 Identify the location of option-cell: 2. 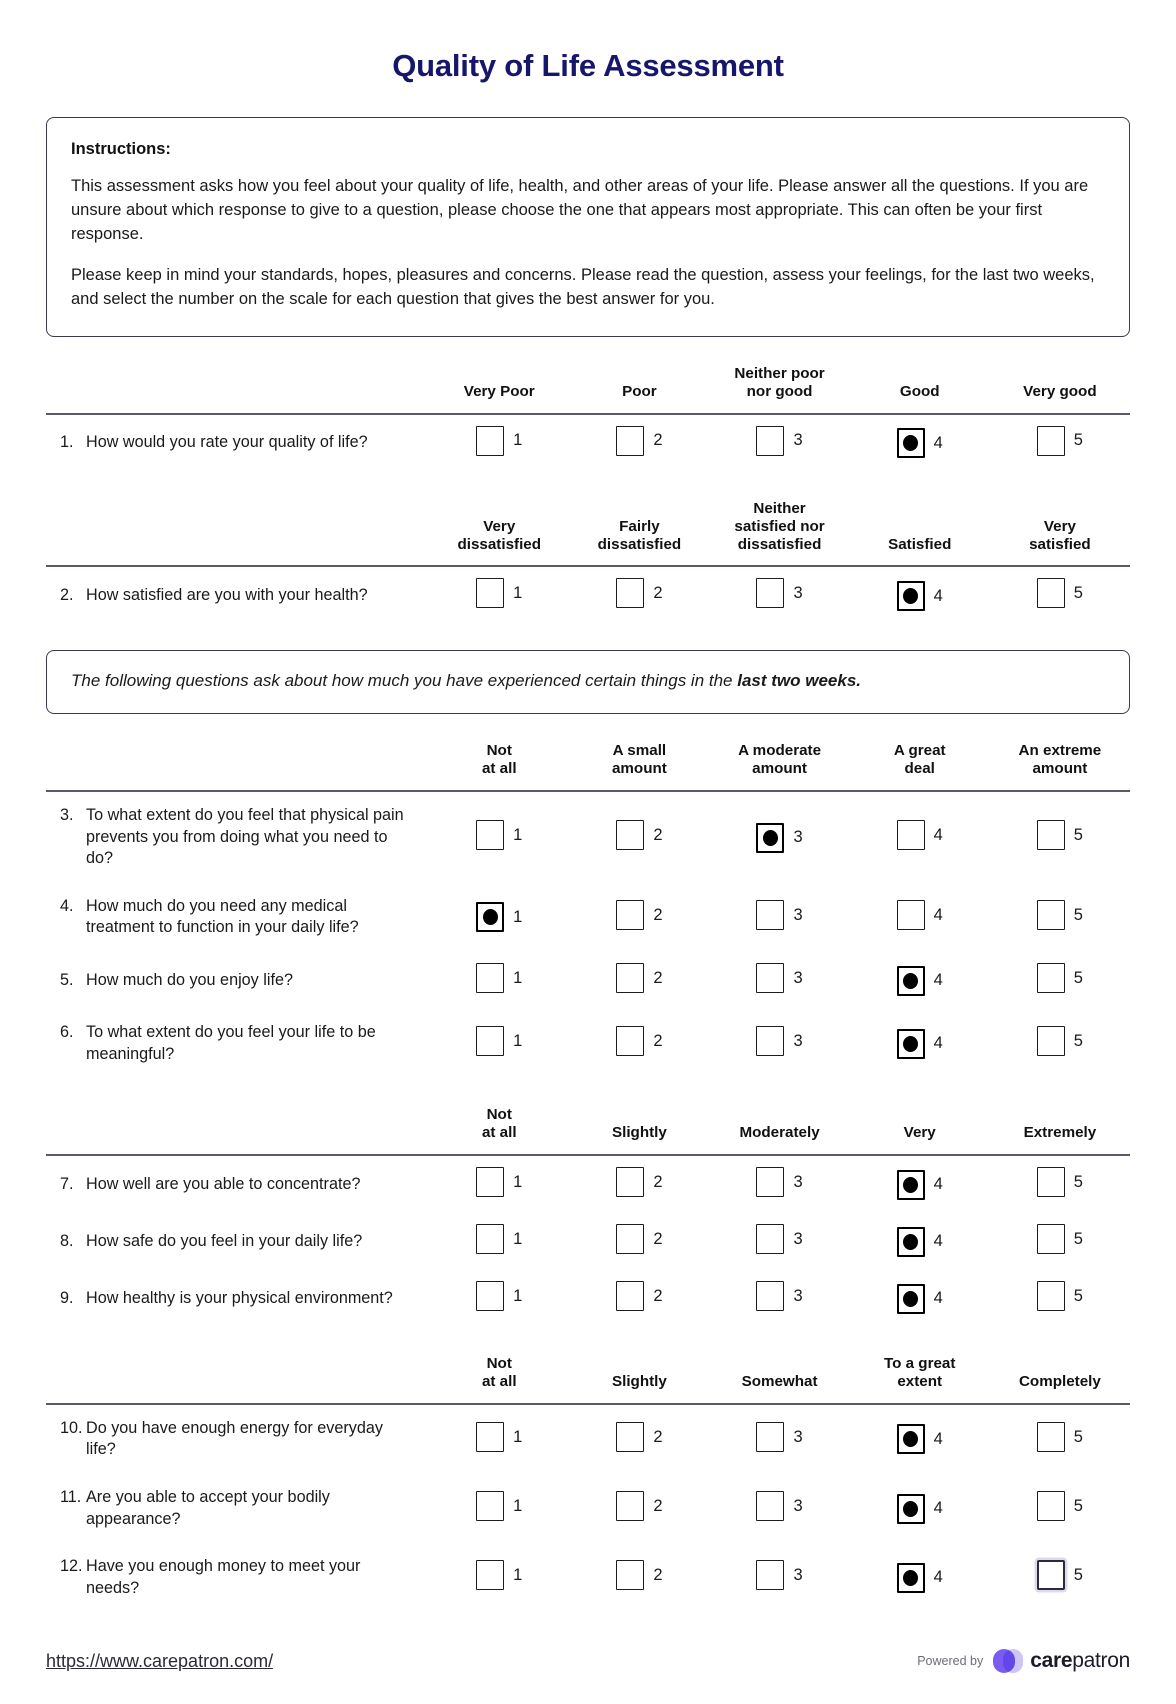
(639, 1241).